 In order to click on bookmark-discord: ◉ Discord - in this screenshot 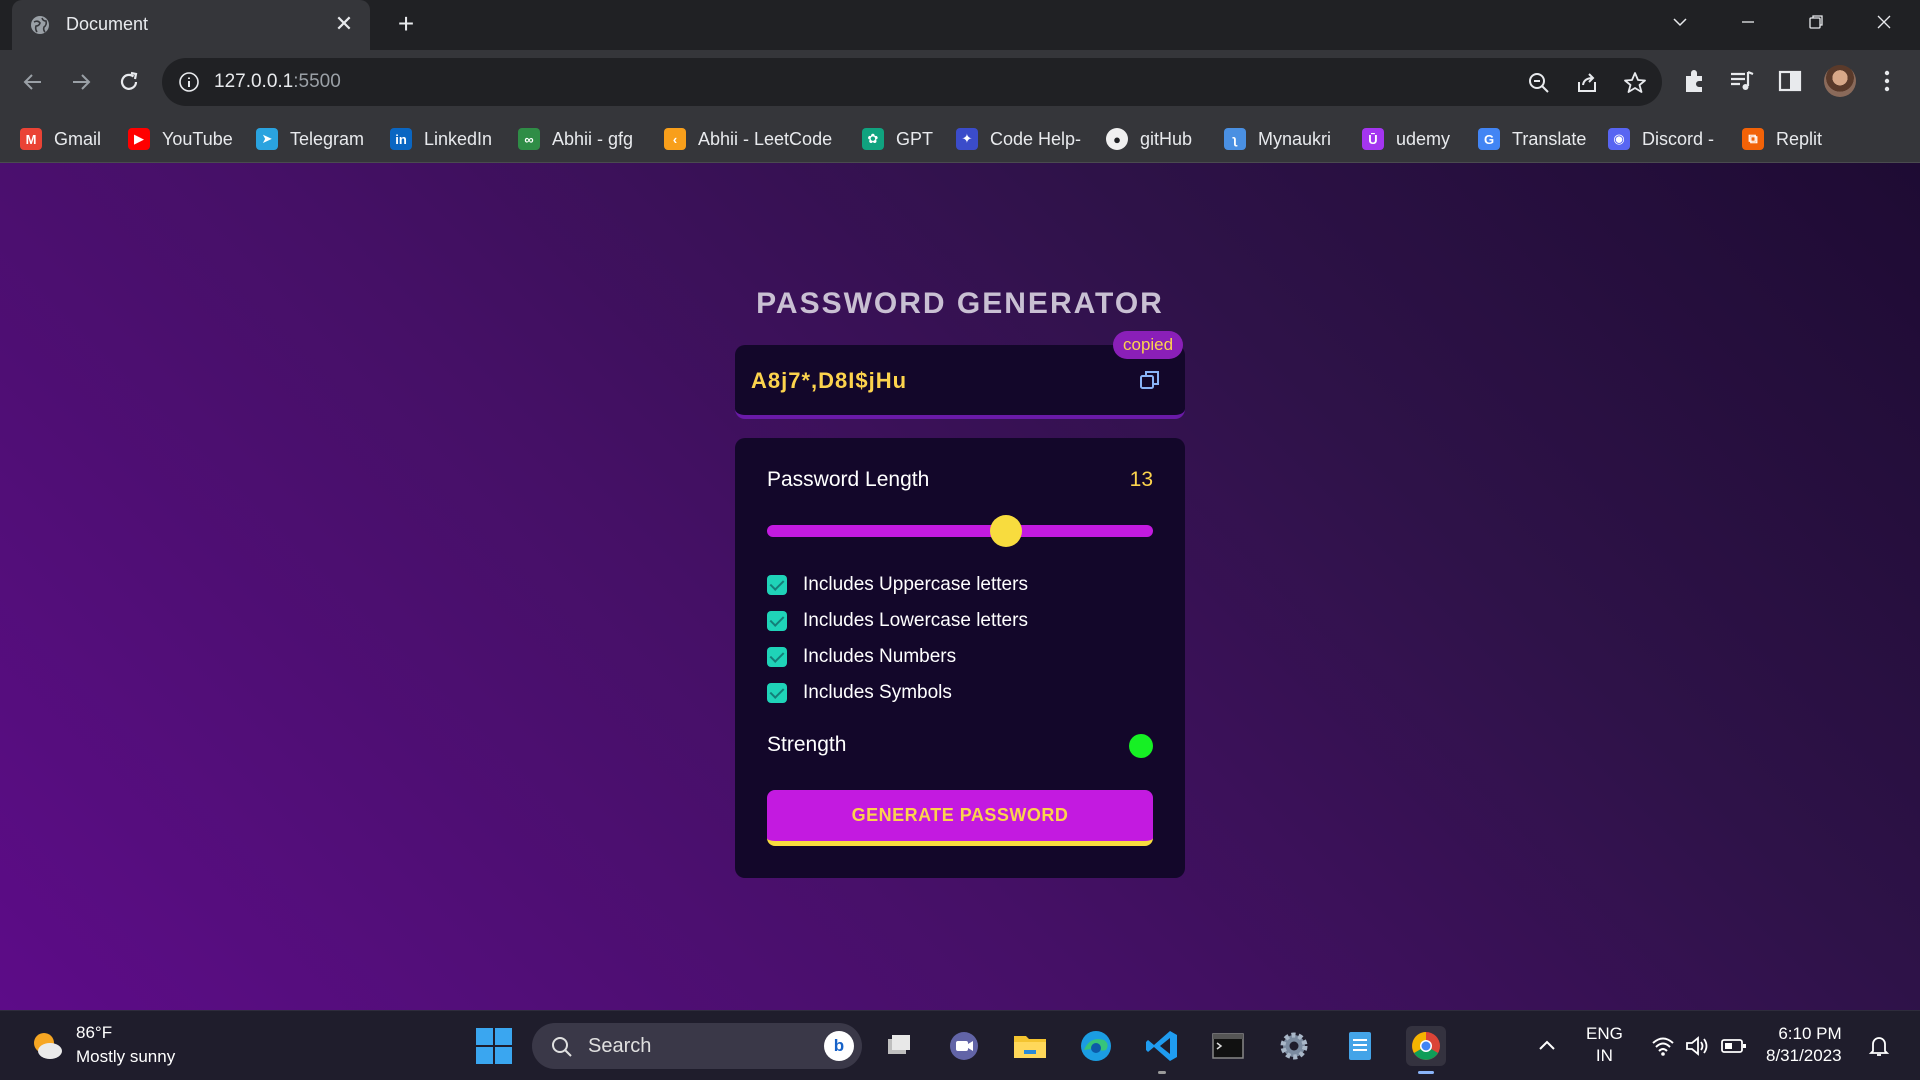, I will do `click(1661, 139)`.